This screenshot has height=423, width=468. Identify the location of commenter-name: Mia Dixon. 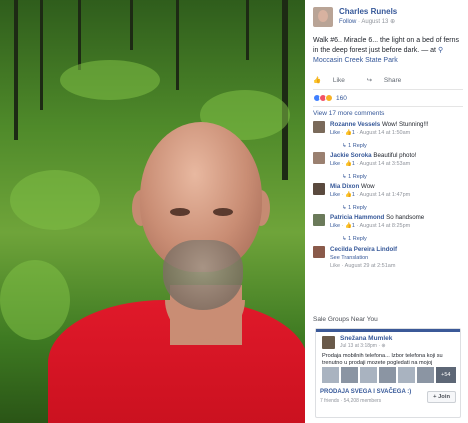
(344, 186).